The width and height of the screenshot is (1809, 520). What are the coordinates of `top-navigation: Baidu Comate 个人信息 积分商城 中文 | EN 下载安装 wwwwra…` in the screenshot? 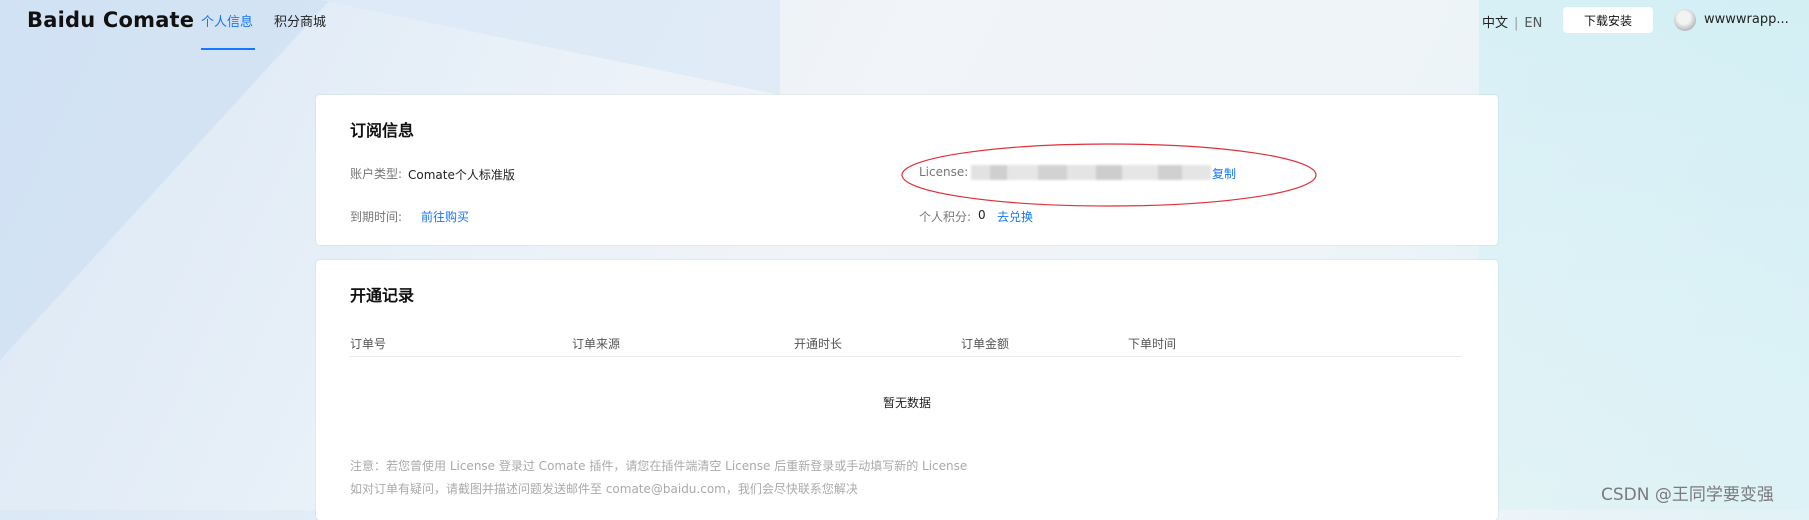 It's located at (904, 25).